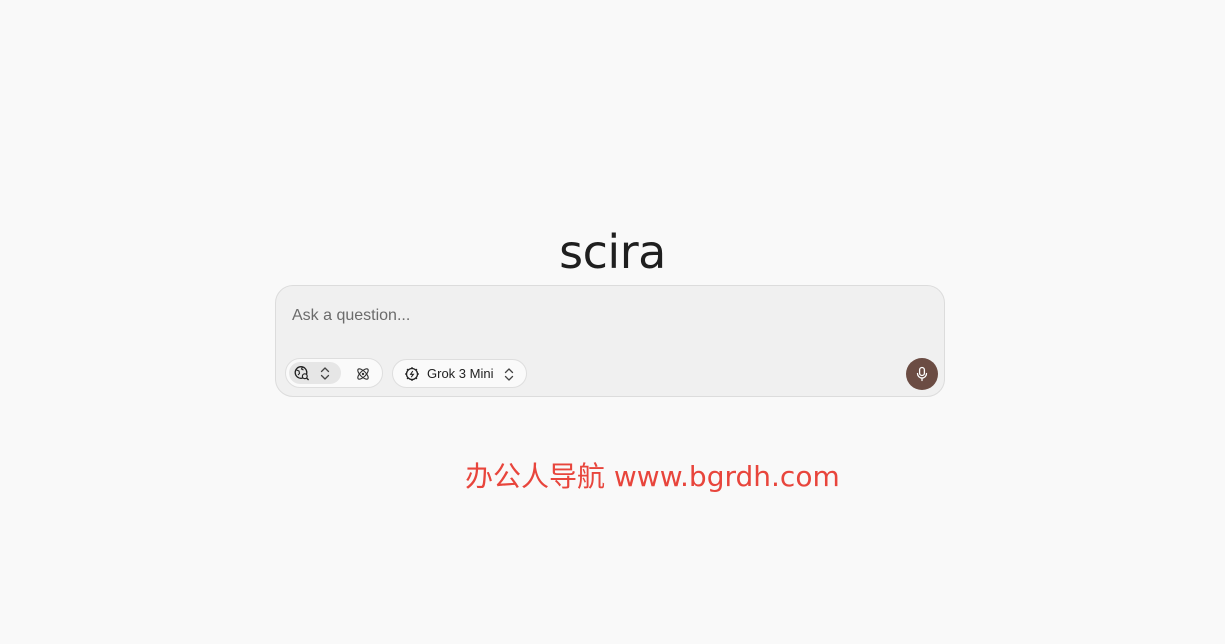 The image size is (1225, 644). I want to click on cpu-chip-icon, so click(412, 374).